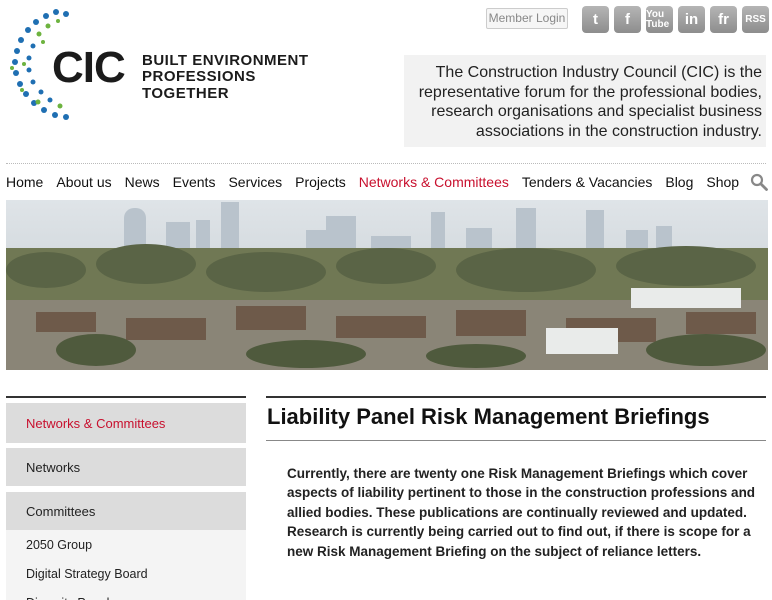 Image resolution: width=772 pixels, height=600 pixels. I want to click on logo-tagline-line2: PROFESSIONS TOGETHER, so click(199, 85).